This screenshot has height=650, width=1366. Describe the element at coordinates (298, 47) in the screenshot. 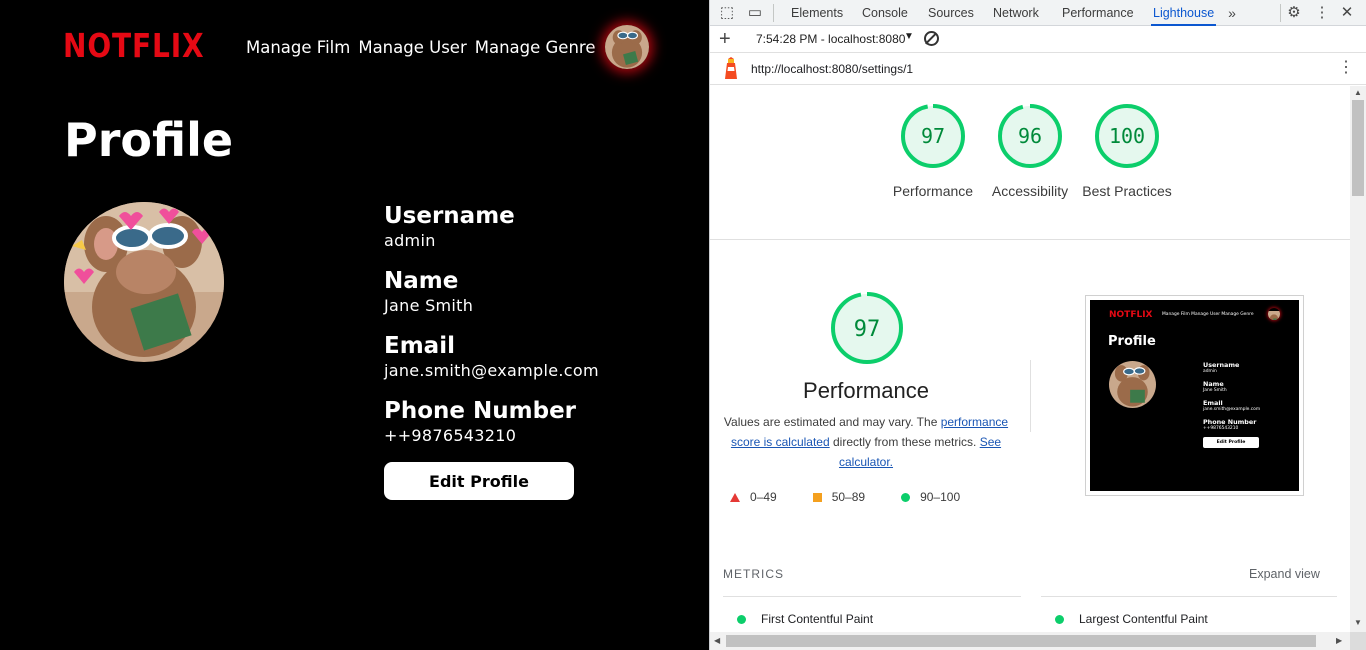

I see `nav-manage-film: Manage Film` at that location.